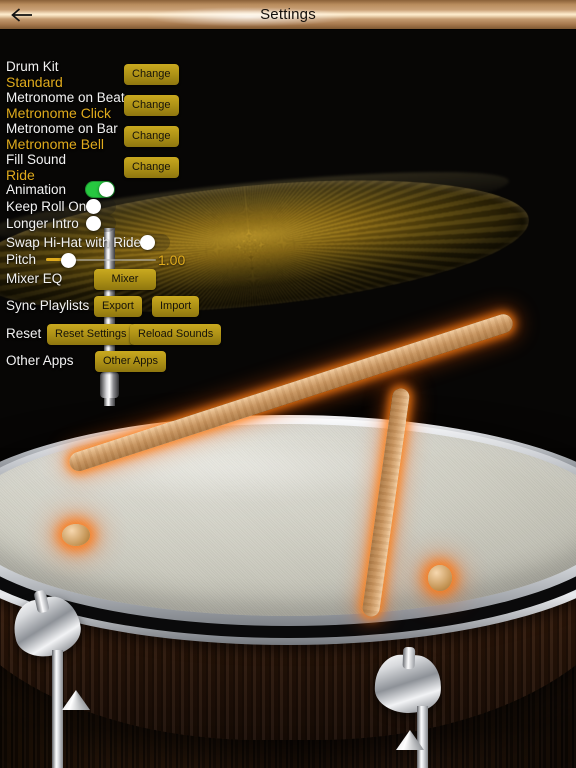  I want to click on page-title: Settings, so click(288, 14).